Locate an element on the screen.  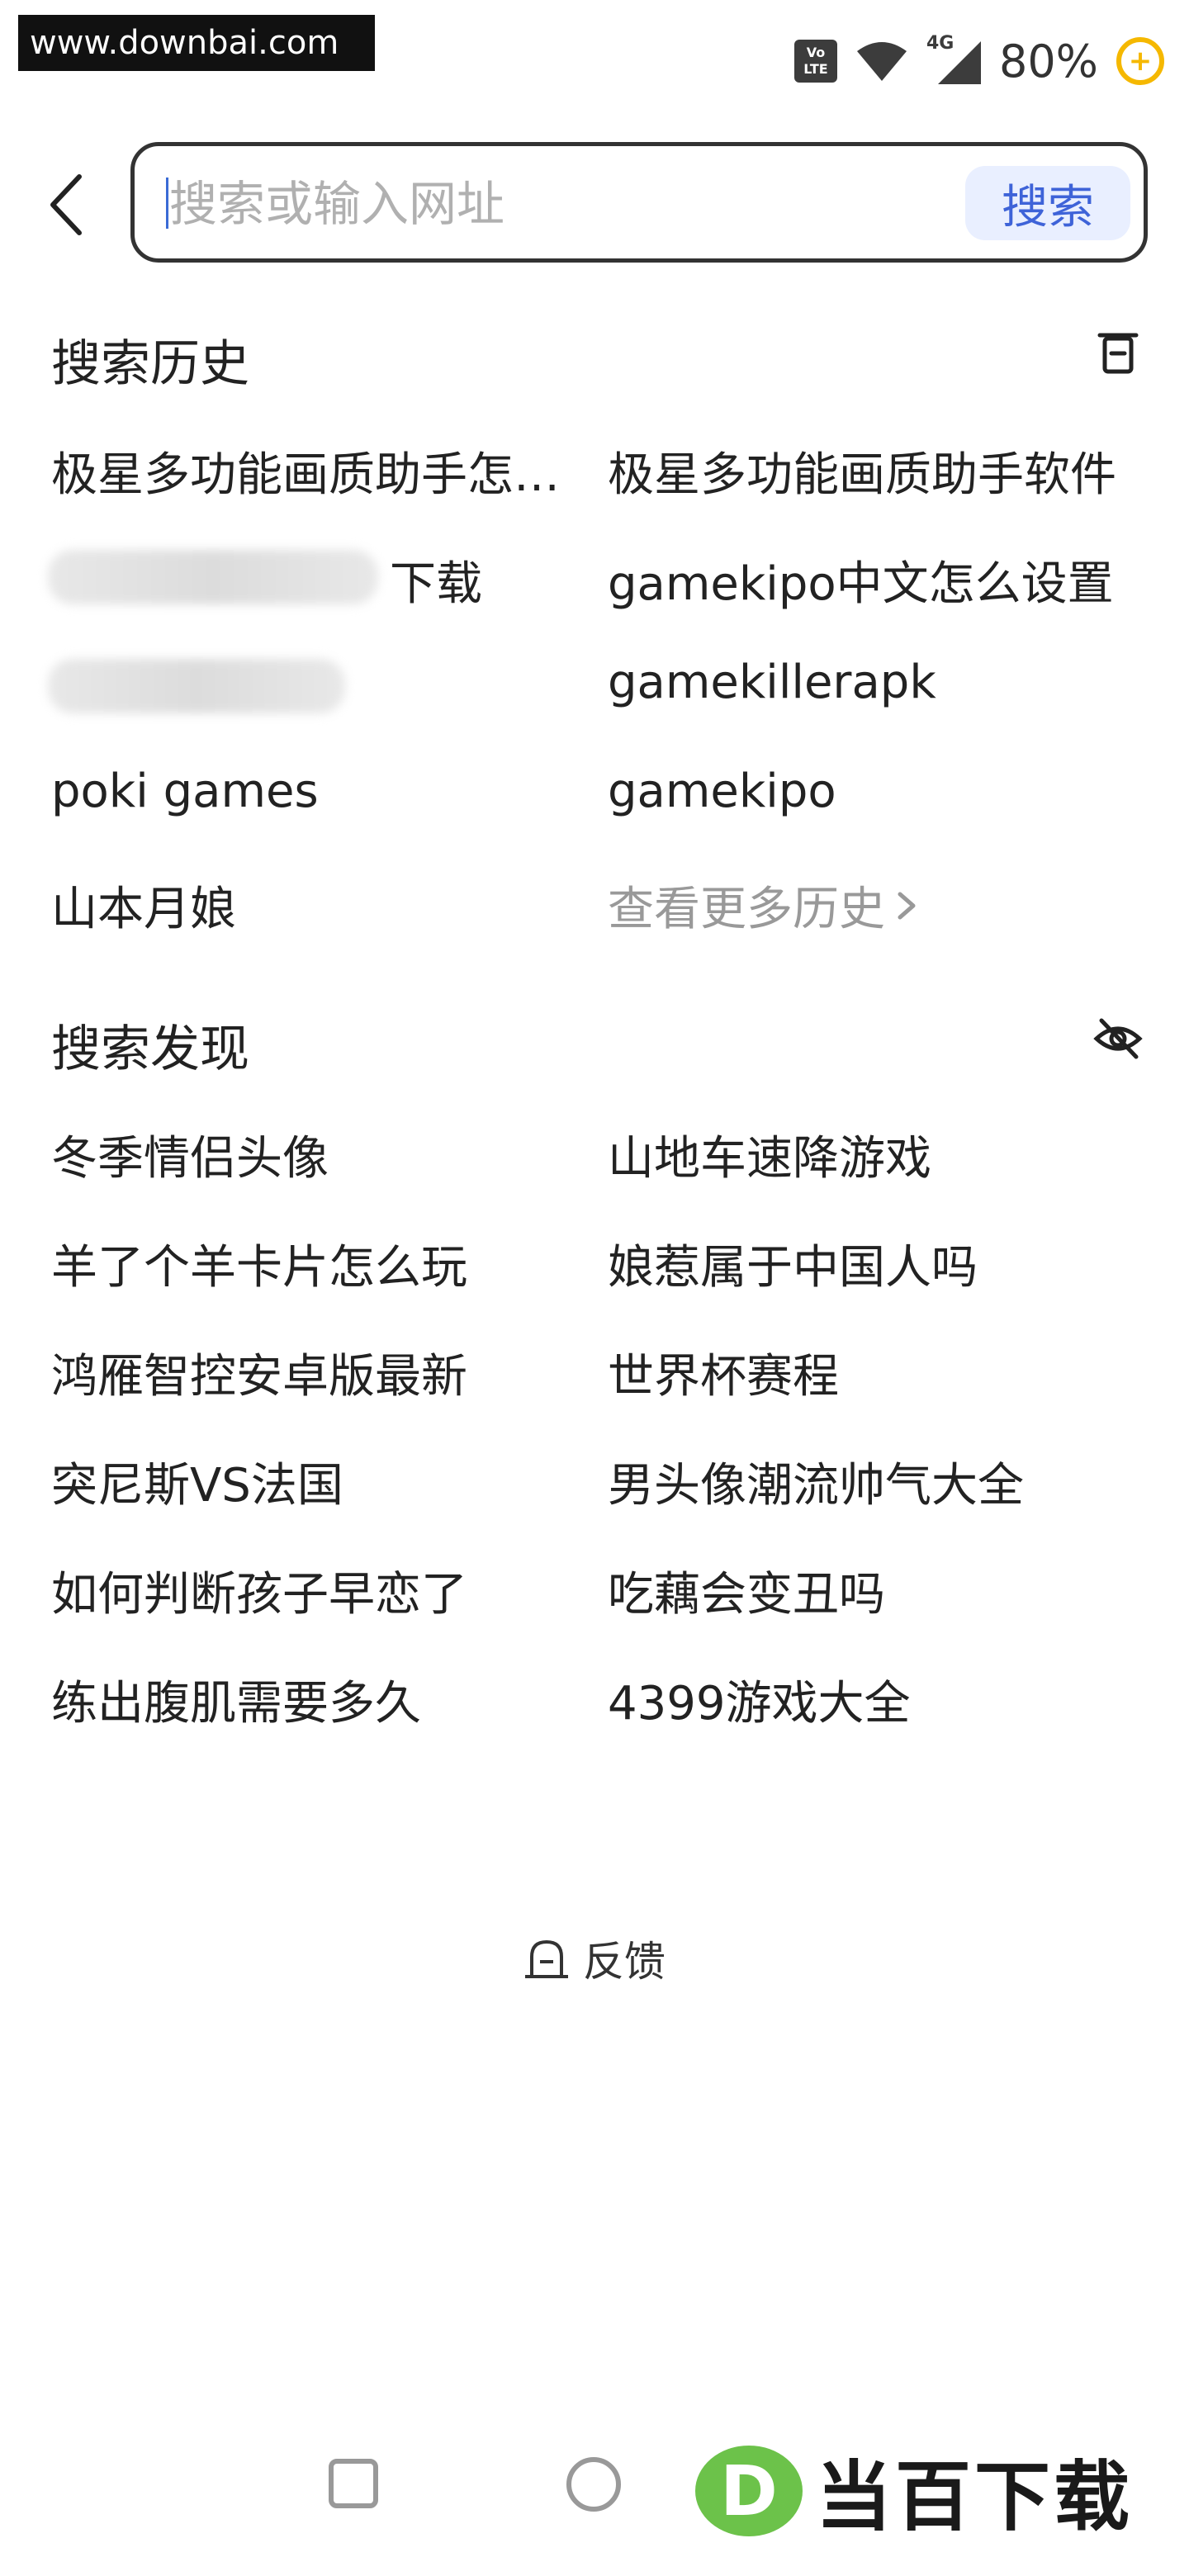
chevron-right-icon is located at coordinates (907, 905).